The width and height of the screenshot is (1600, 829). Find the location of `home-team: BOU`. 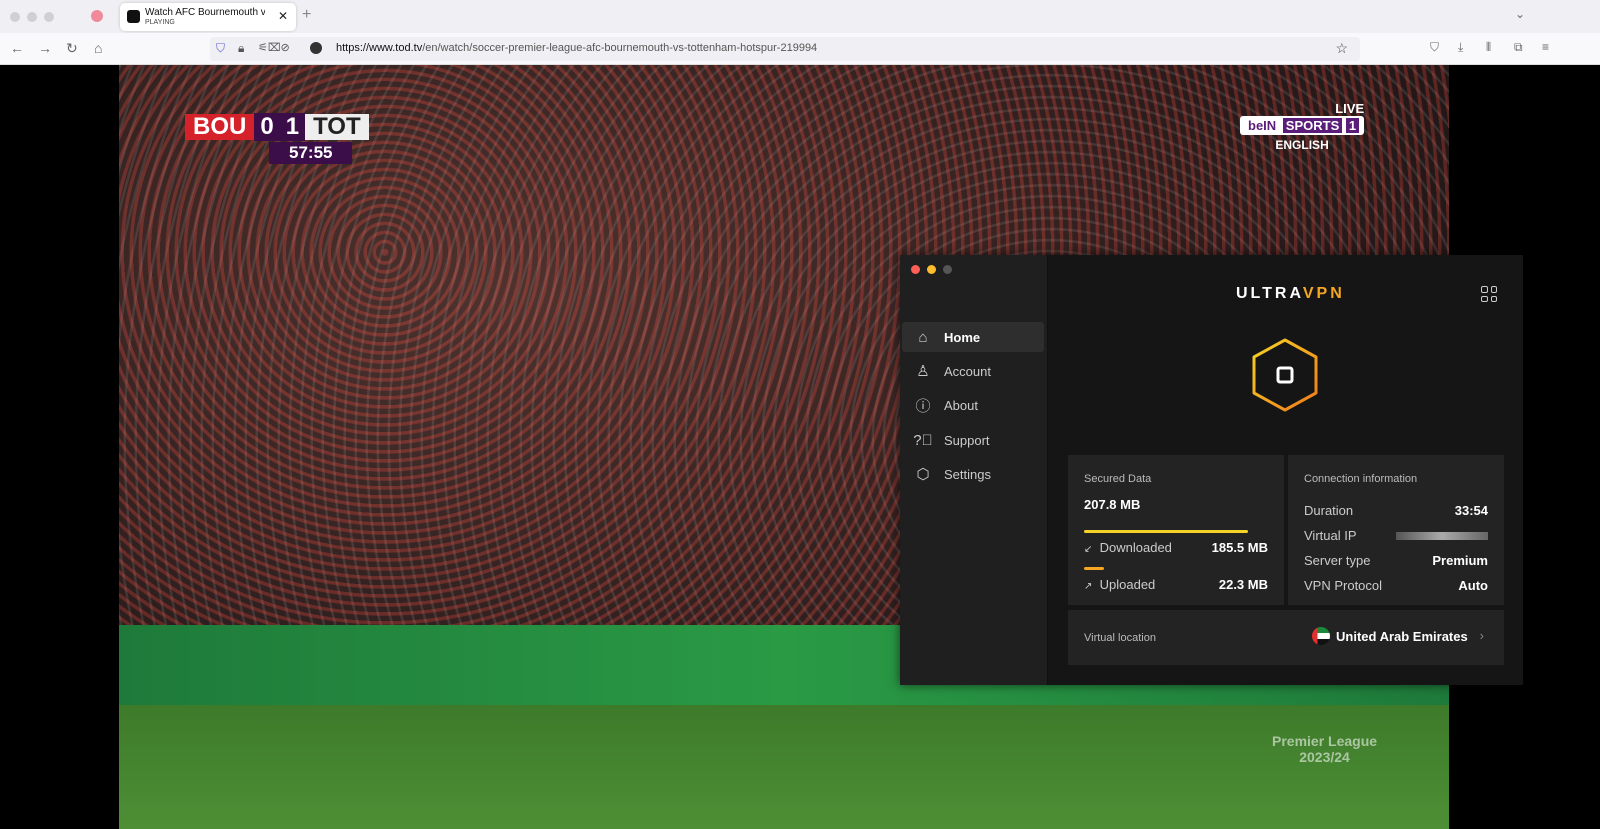

home-team: BOU is located at coordinates (220, 127).